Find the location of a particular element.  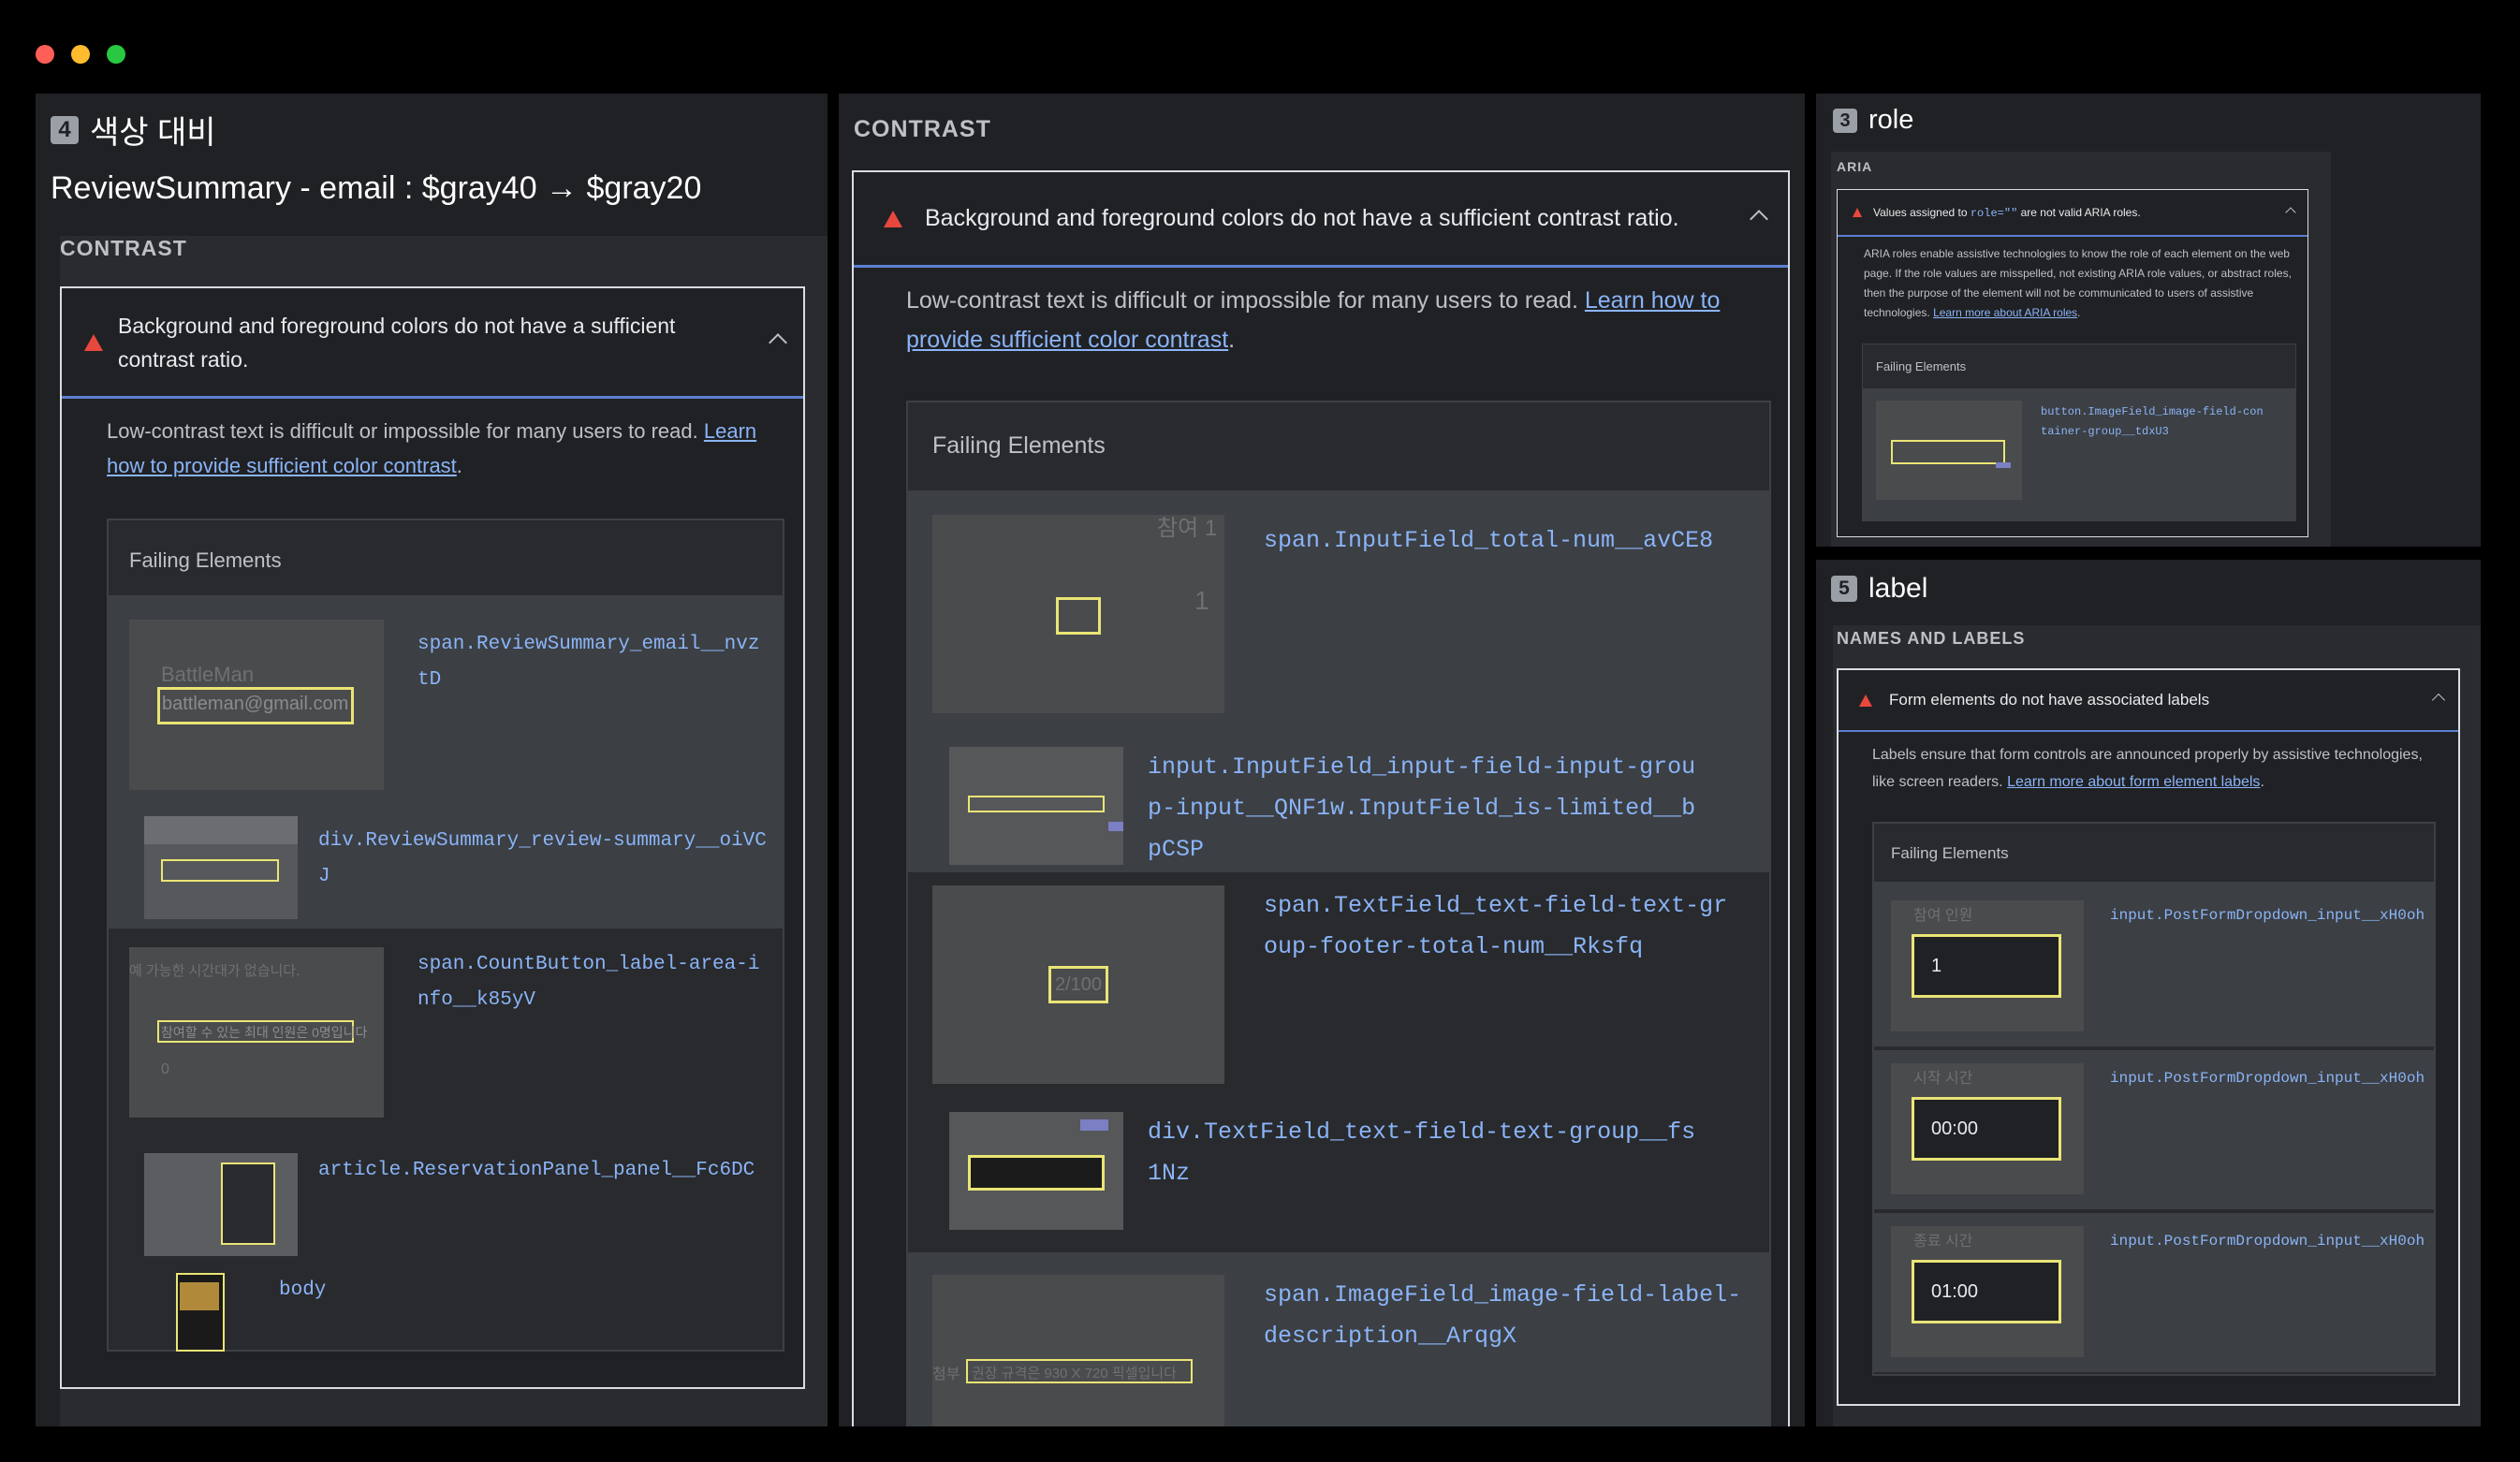

learn-aria-link: Learn more about ARIA roles is located at coordinates (2005, 313).